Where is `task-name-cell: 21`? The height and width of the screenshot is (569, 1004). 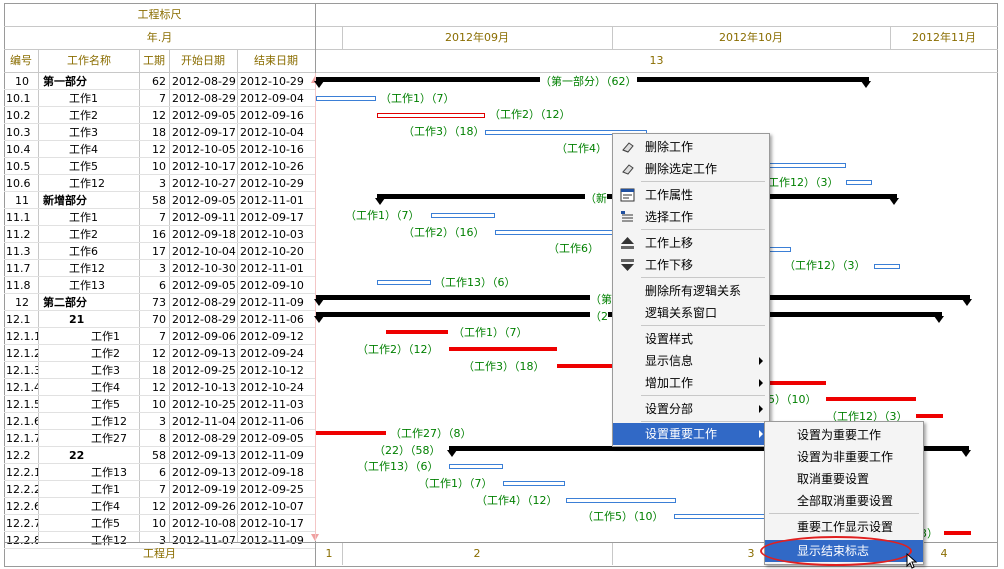
task-name-cell: 21 is located at coordinates (104, 319).